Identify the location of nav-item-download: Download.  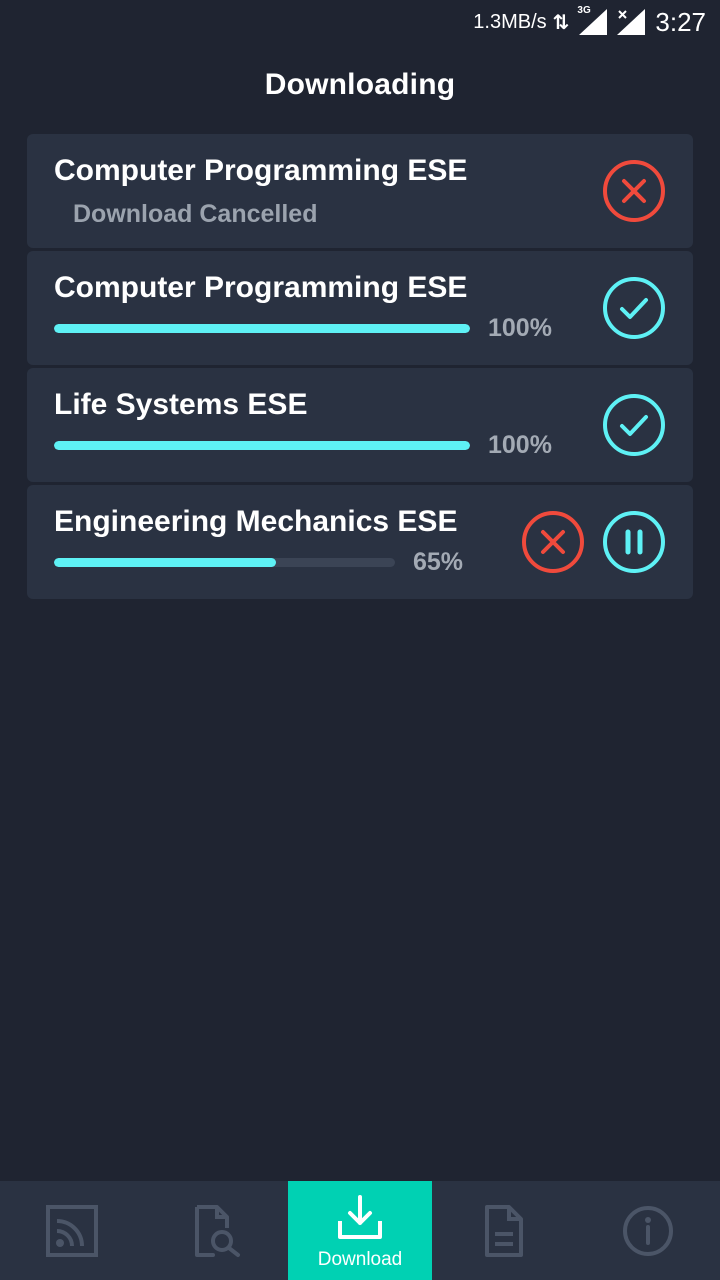
(360, 1230).